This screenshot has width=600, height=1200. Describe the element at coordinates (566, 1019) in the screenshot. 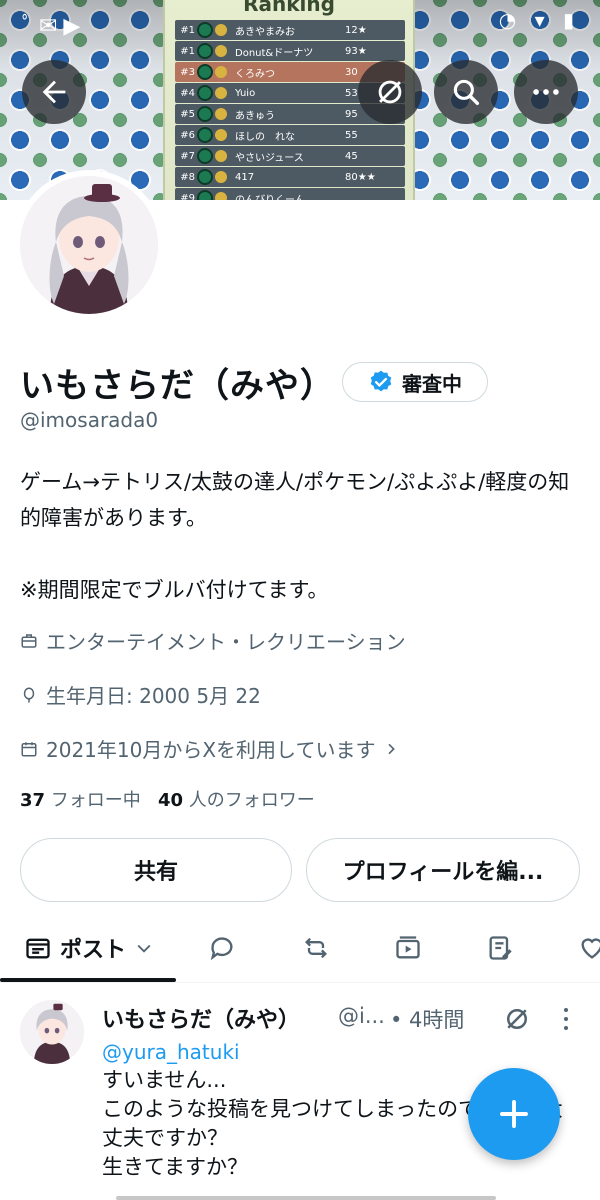

I see `tweet-more-icon` at that location.